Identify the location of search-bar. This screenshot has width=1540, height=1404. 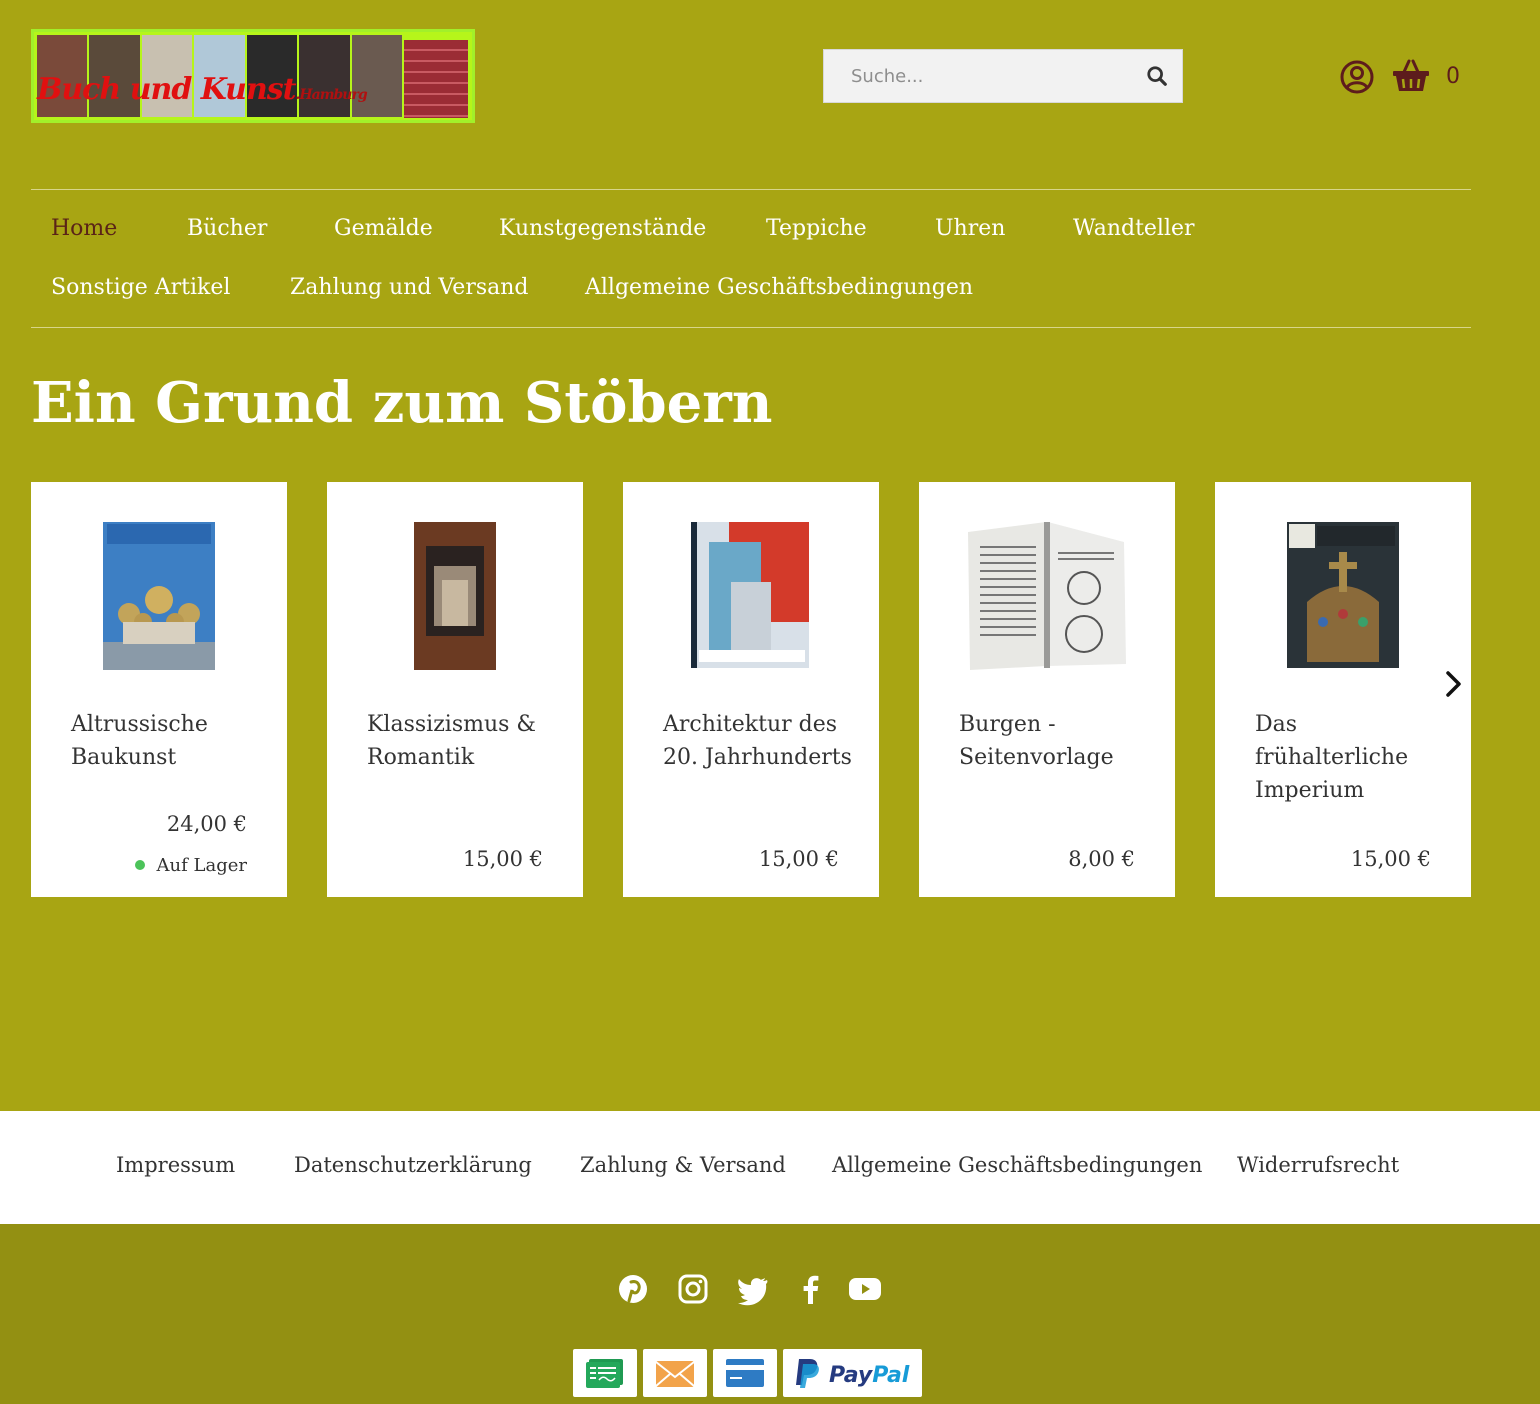
(1003, 76).